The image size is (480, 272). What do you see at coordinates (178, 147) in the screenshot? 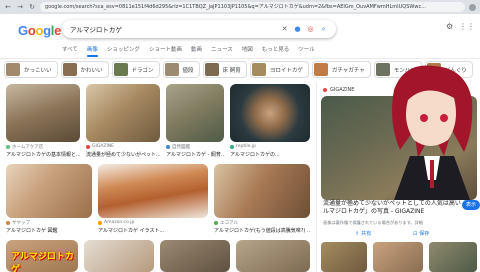
I see `result-source: 自然図鑑` at bounding box center [178, 147].